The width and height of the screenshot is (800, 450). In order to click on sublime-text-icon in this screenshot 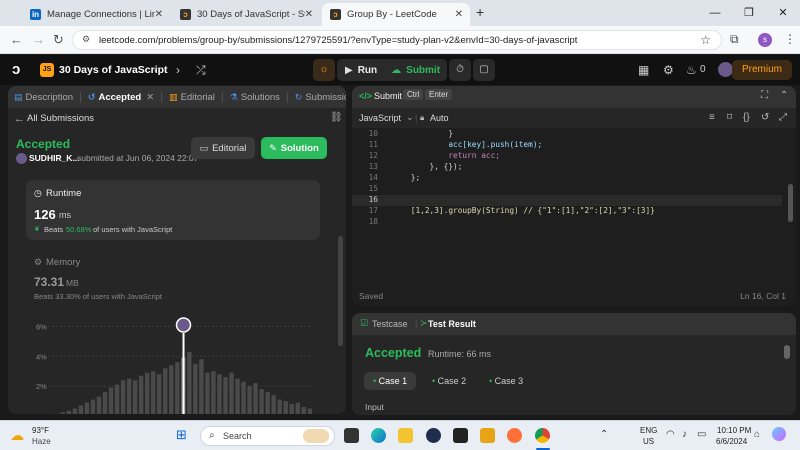, I will do `click(487, 435)`.